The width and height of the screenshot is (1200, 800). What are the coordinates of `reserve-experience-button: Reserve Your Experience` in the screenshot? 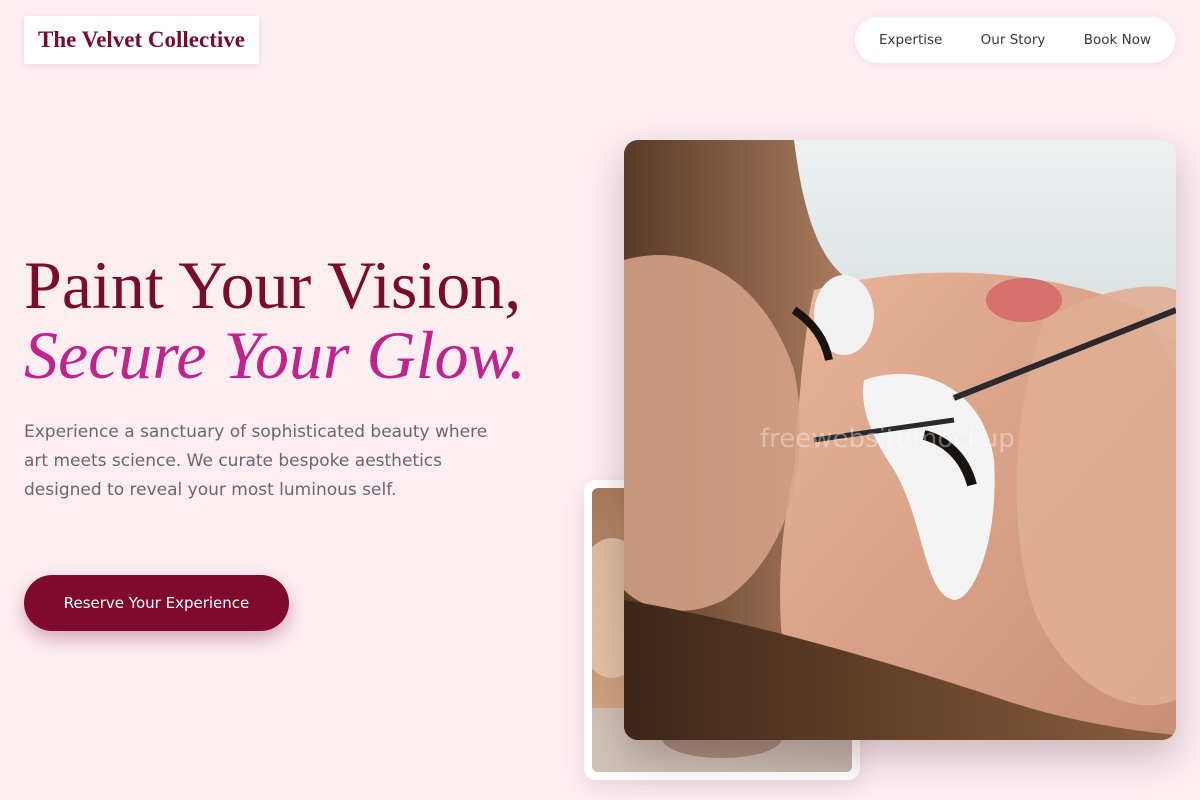 It's located at (156, 603).